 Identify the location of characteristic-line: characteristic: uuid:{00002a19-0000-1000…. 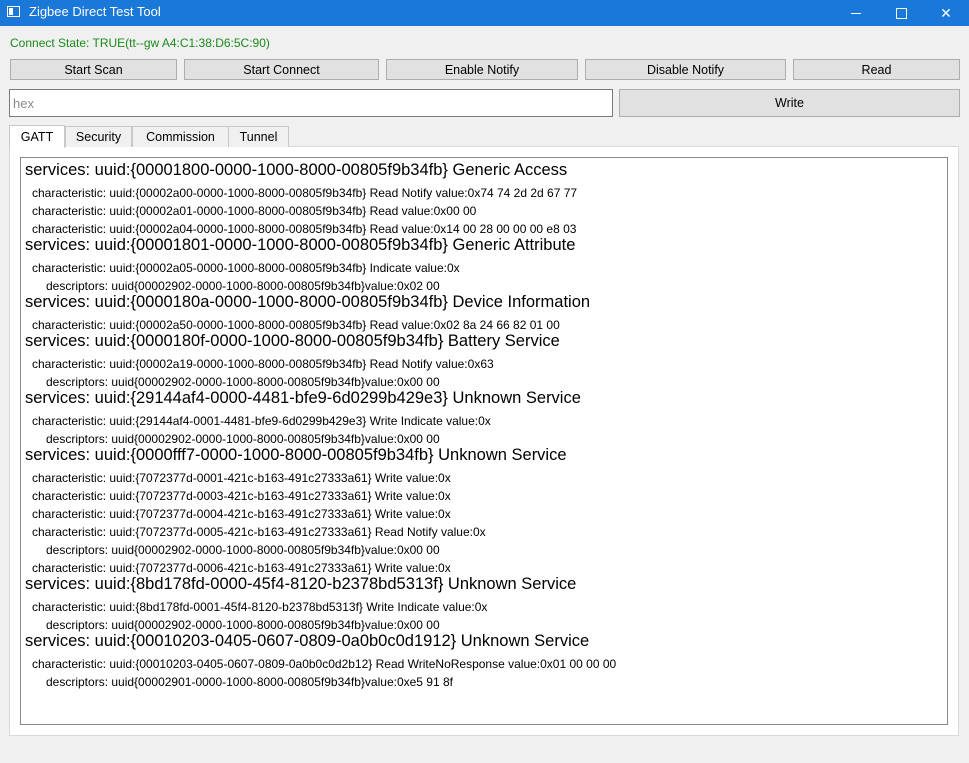
(263, 364).